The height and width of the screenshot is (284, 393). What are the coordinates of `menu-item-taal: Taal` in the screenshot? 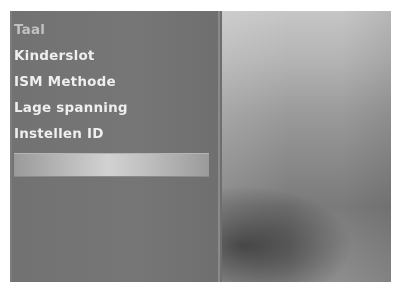 It's located at (115, 30).